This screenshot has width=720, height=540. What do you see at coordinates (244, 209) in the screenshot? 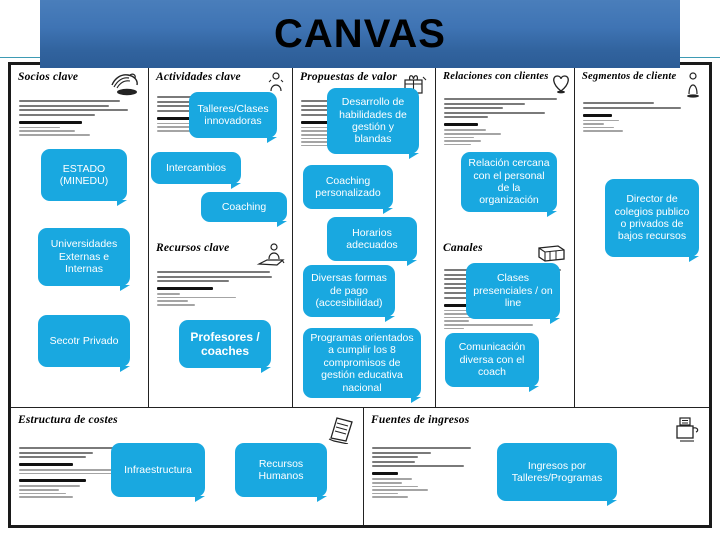
I see `note-actividades-clave-2: Coaching` at bounding box center [244, 209].